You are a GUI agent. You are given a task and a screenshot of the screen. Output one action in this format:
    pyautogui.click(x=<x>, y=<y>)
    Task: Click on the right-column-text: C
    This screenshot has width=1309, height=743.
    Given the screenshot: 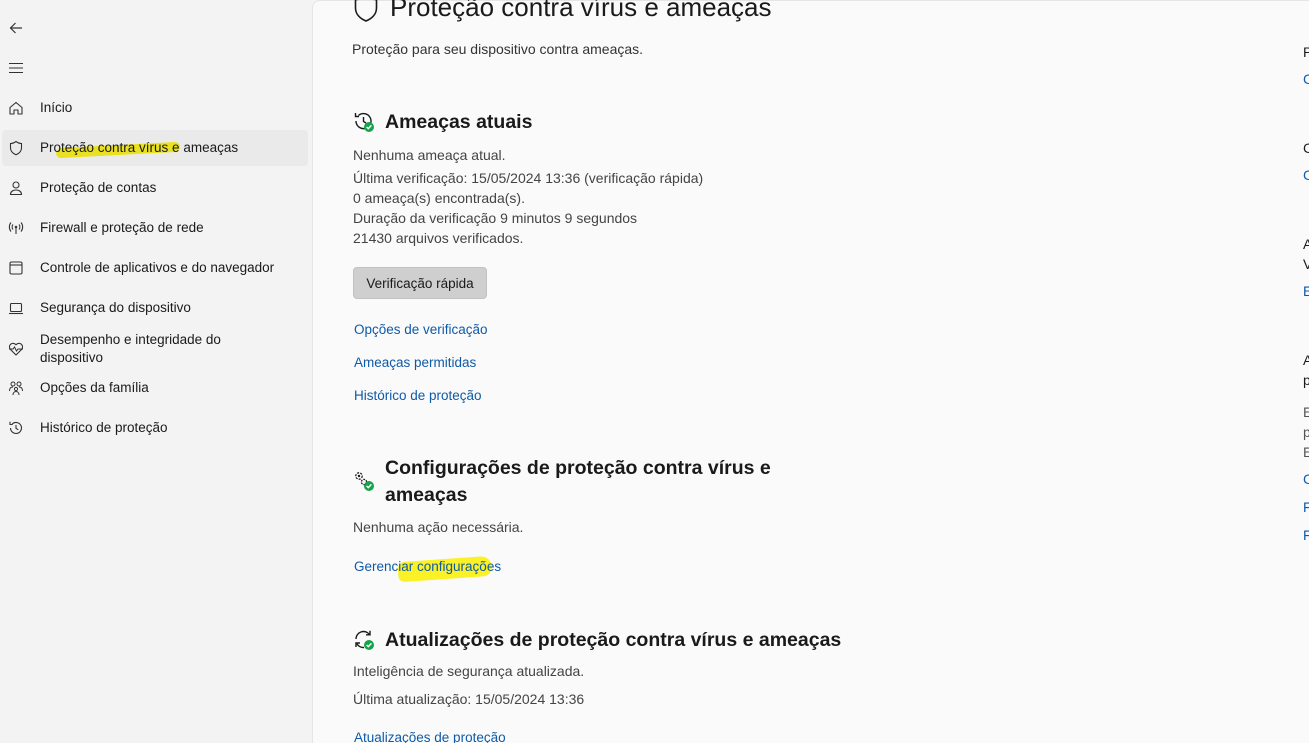 What is the action you would take?
    pyautogui.click(x=1306, y=148)
    